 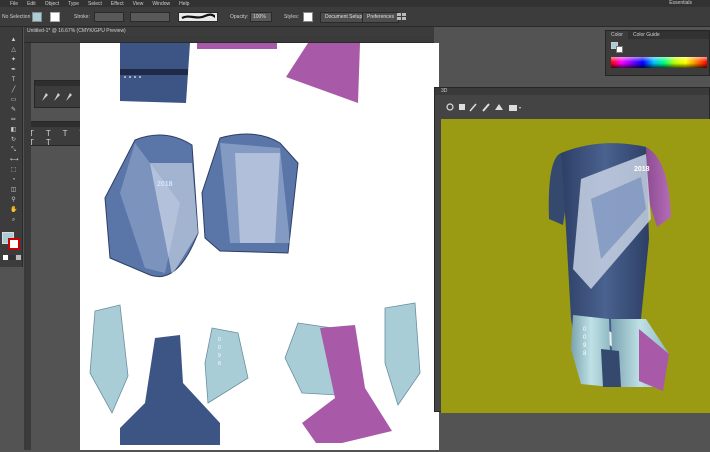 What do you see at coordinates (229, 39) in the screenshot?
I see `horizontal-ruler` at bounding box center [229, 39].